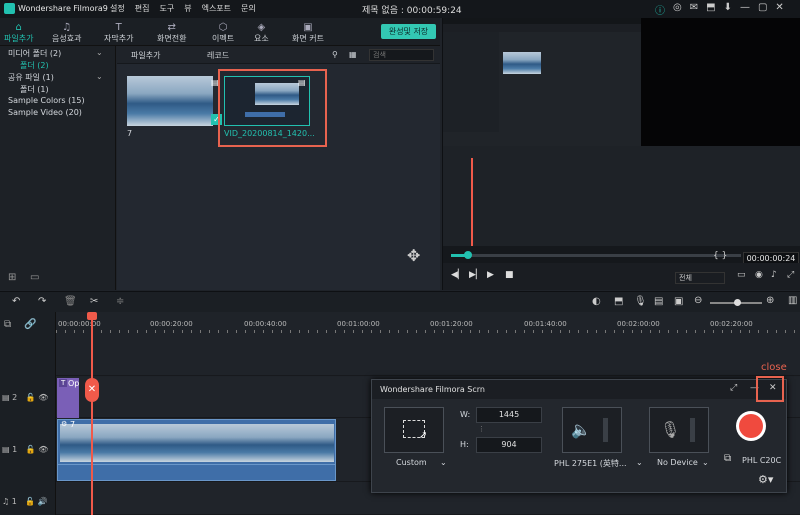 The image size is (800, 515). Describe the element at coordinates (118, 27) in the screenshot. I see `text-icon: T` at that location.